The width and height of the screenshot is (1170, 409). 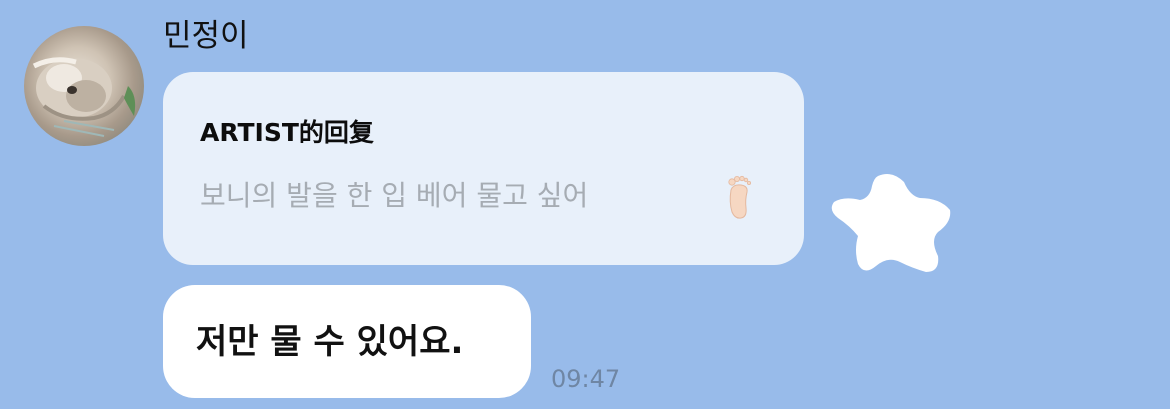 I want to click on dog-photo-icon, so click(x=84, y=97).